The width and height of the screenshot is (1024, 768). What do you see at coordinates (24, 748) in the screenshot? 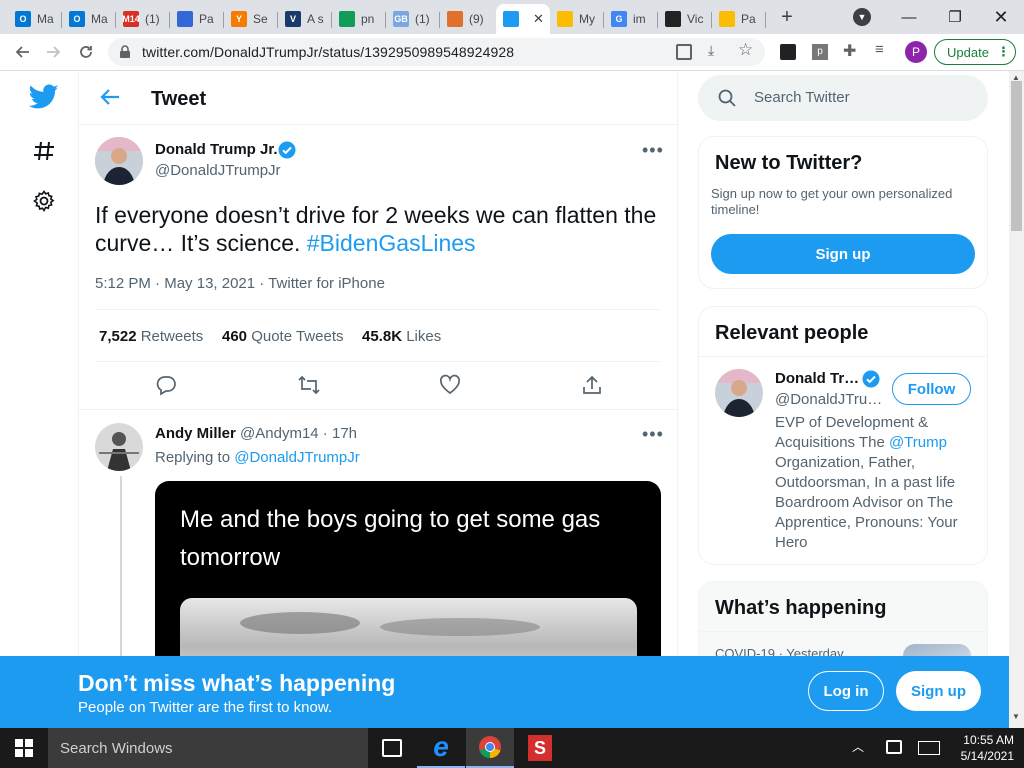
I see `start-button` at bounding box center [24, 748].